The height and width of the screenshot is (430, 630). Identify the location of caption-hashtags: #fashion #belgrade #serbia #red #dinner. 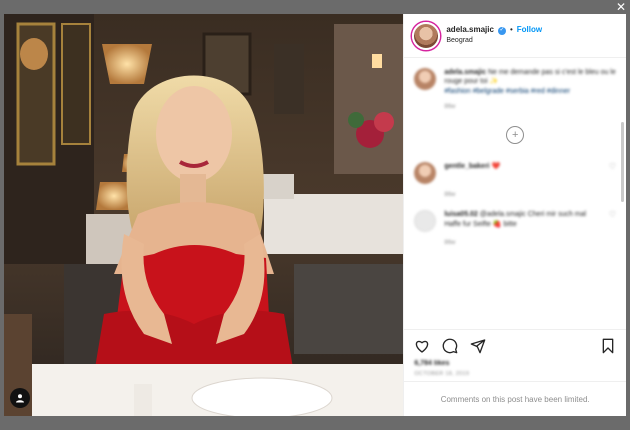
(530, 91).